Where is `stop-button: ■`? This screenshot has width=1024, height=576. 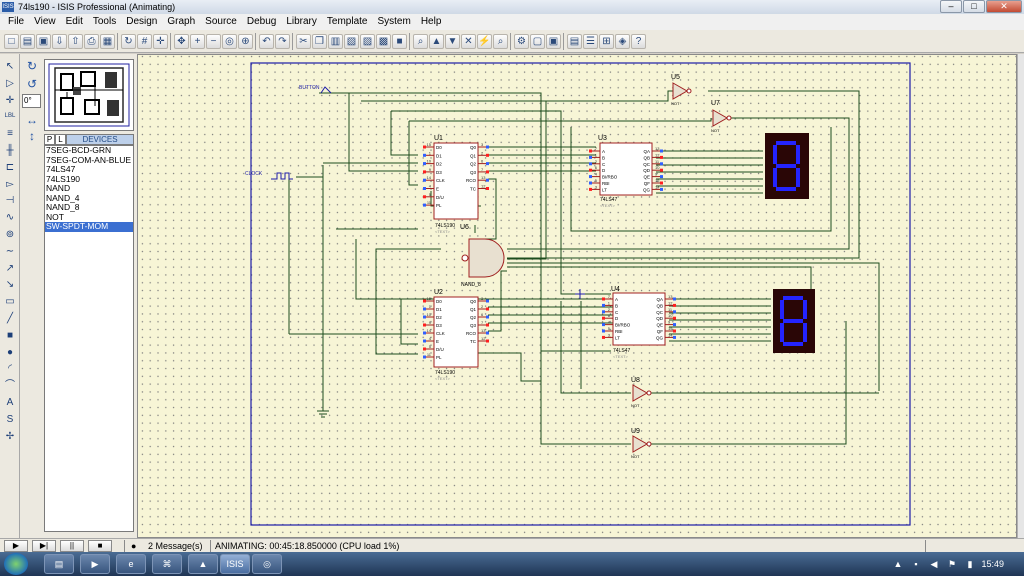 stop-button: ■ is located at coordinates (100, 546).